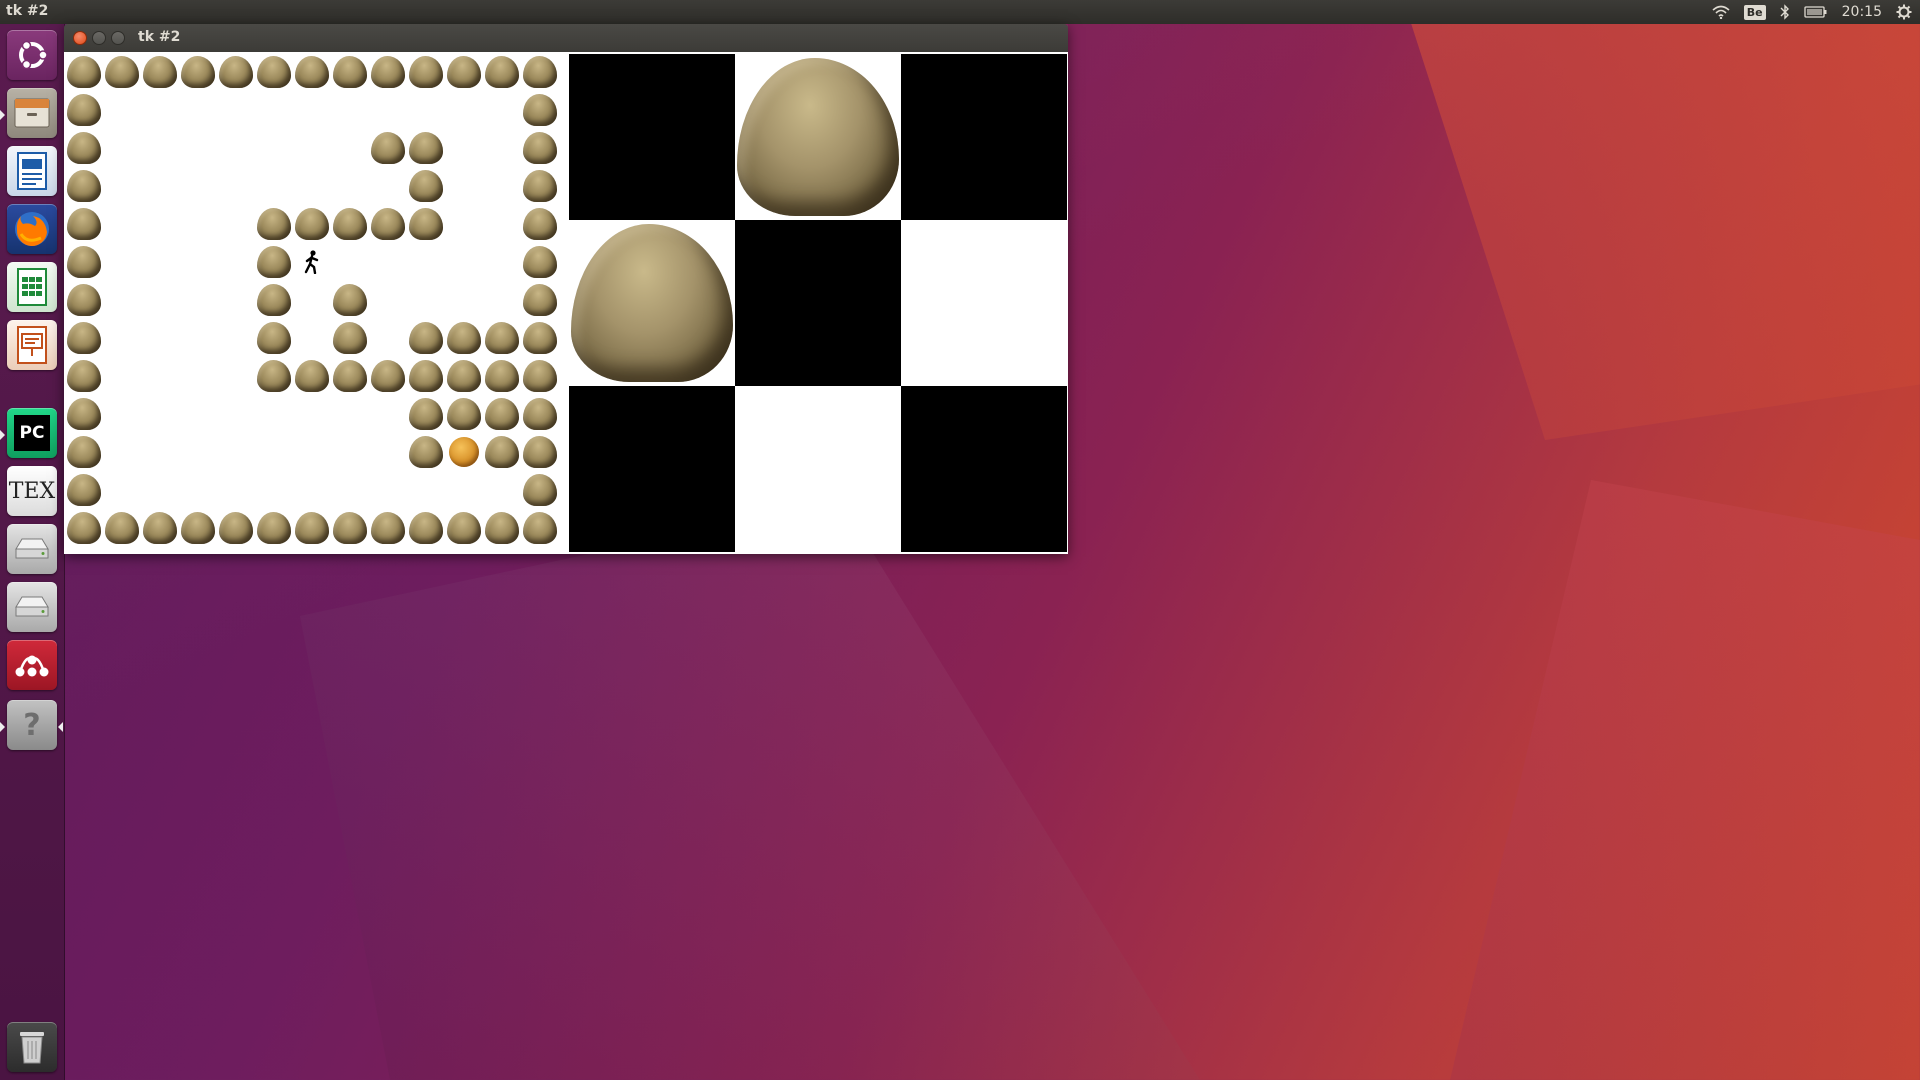 This screenshot has height=1080, width=1920. I want to click on files-icon, so click(32, 113).